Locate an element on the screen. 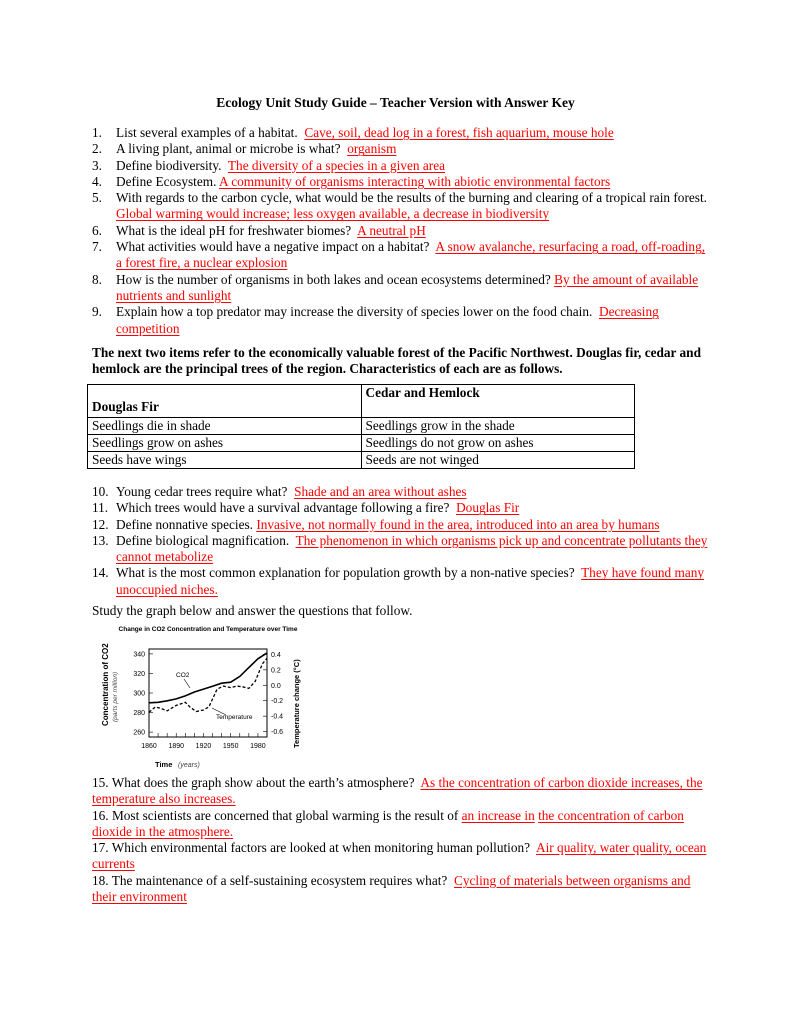  table-header-row: Douglas Fir Cedar and Hemlock is located at coordinates (361, 401).